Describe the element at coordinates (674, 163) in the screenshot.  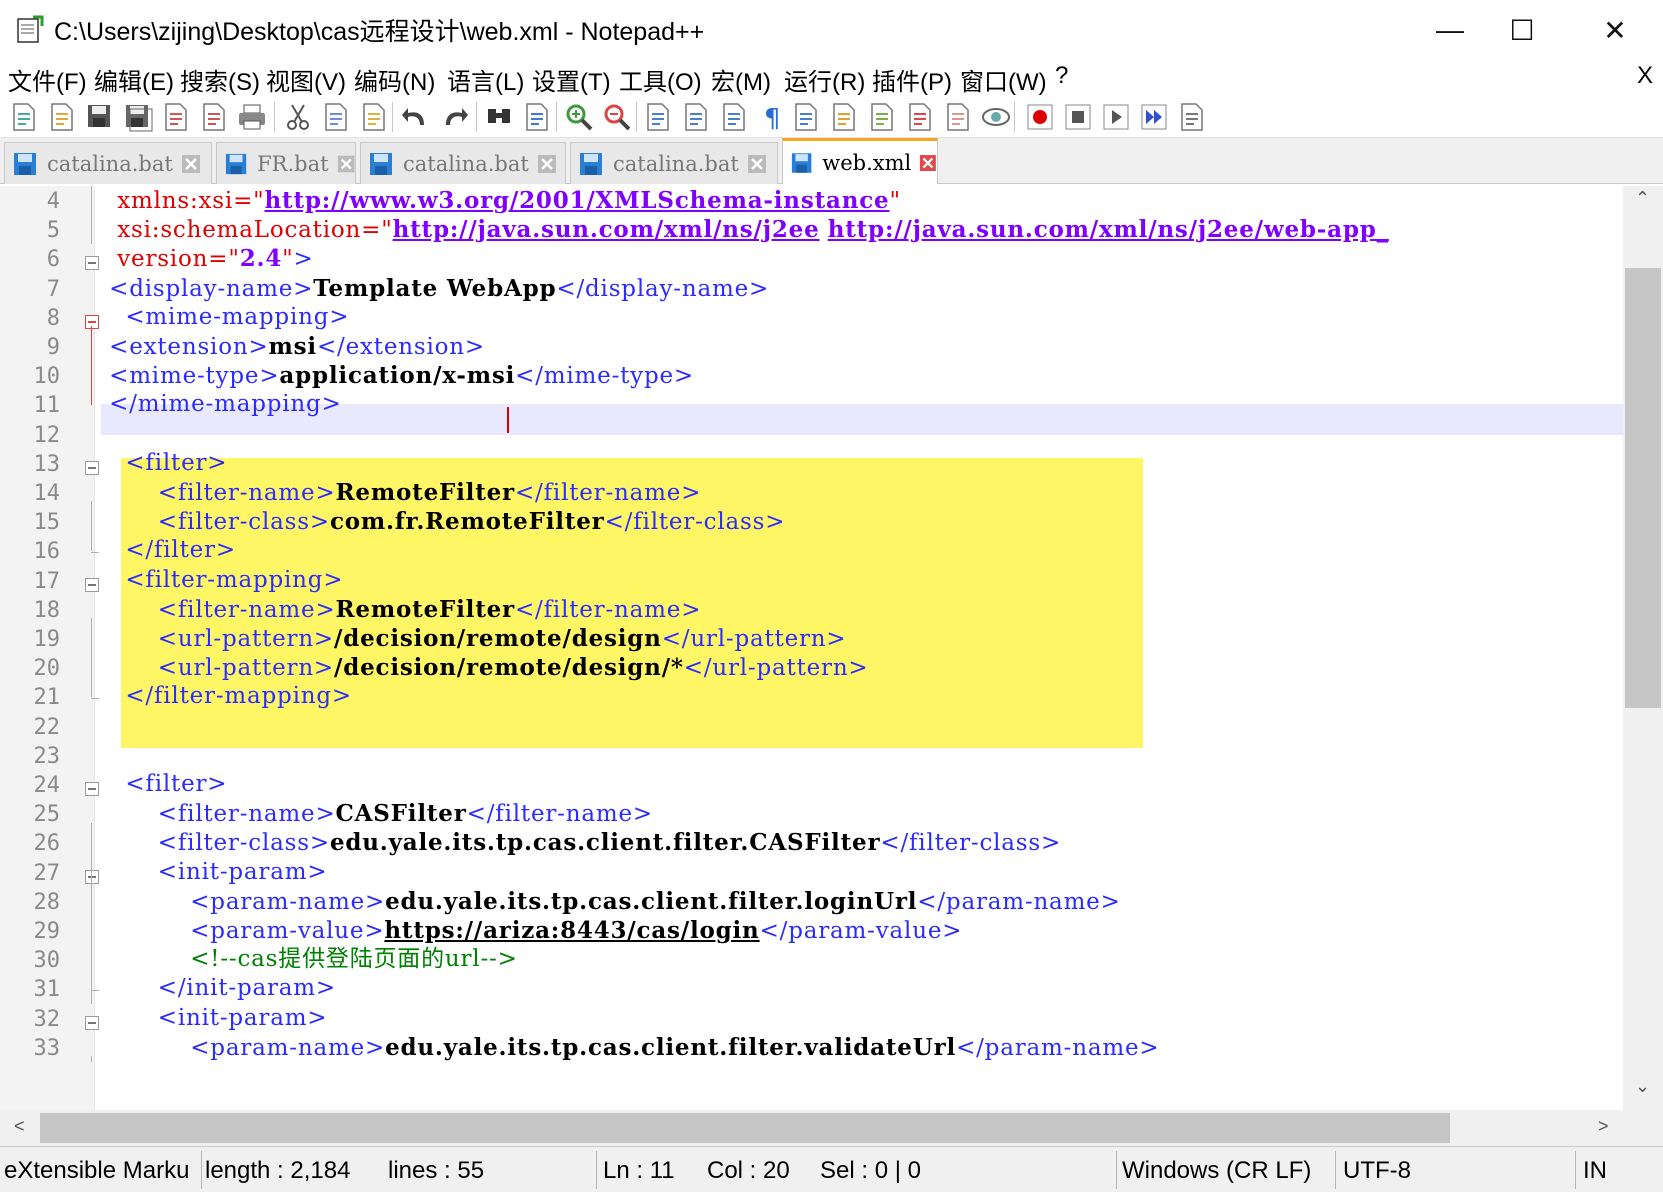
I see `tab-catalina-bat-3: catalina.bat` at that location.